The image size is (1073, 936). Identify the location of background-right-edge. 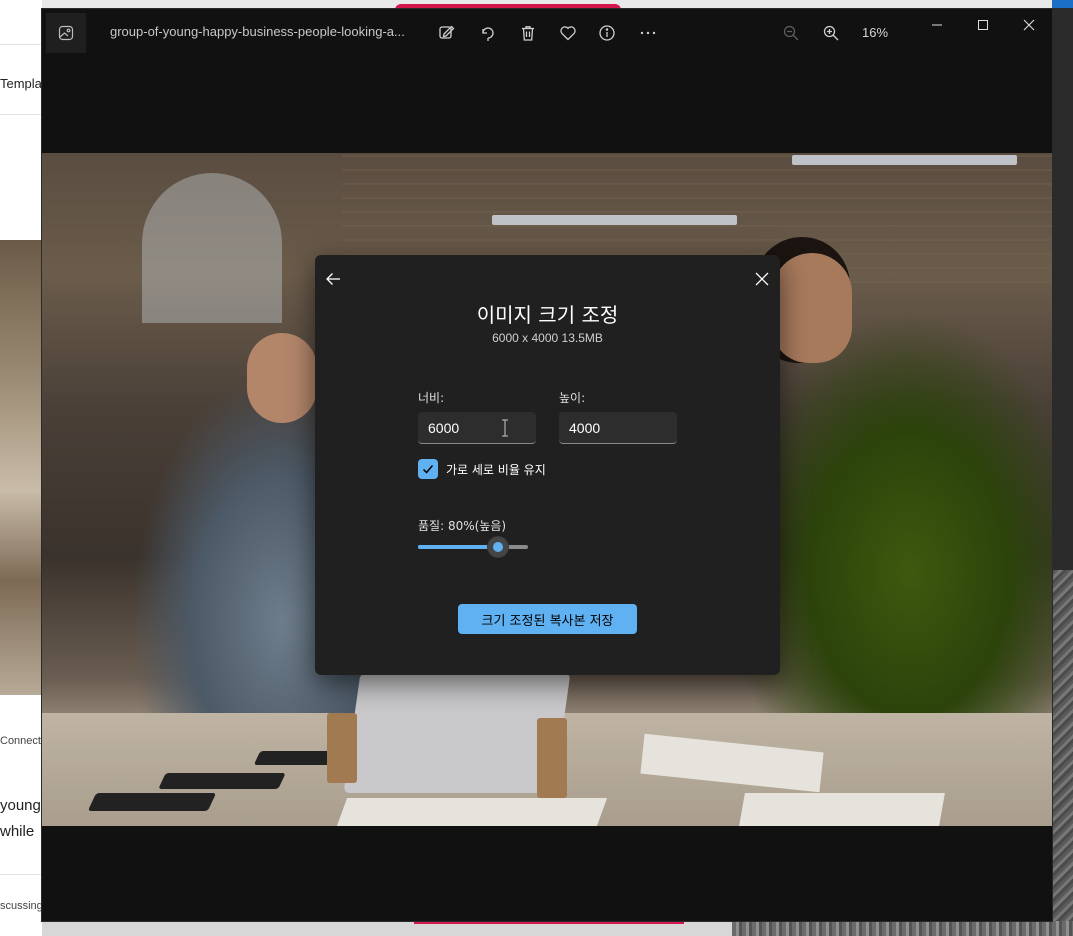
(1062, 468).